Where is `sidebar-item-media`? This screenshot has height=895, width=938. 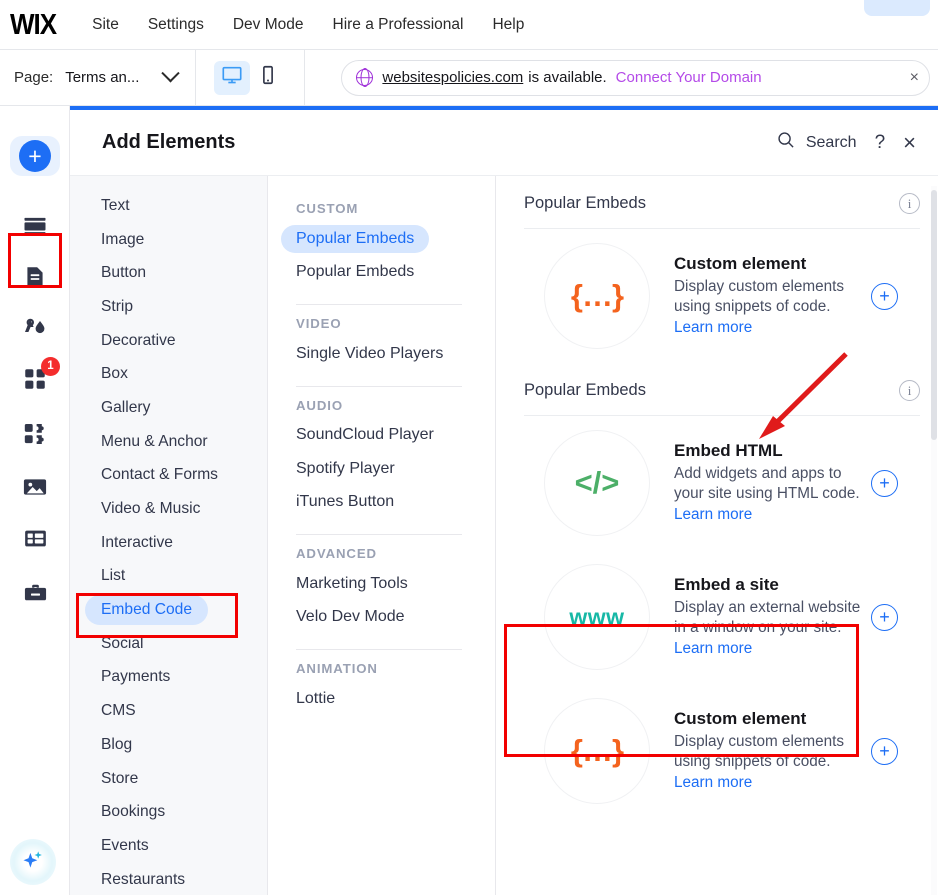
sidebar-item-media is located at coordinates (35, 489).